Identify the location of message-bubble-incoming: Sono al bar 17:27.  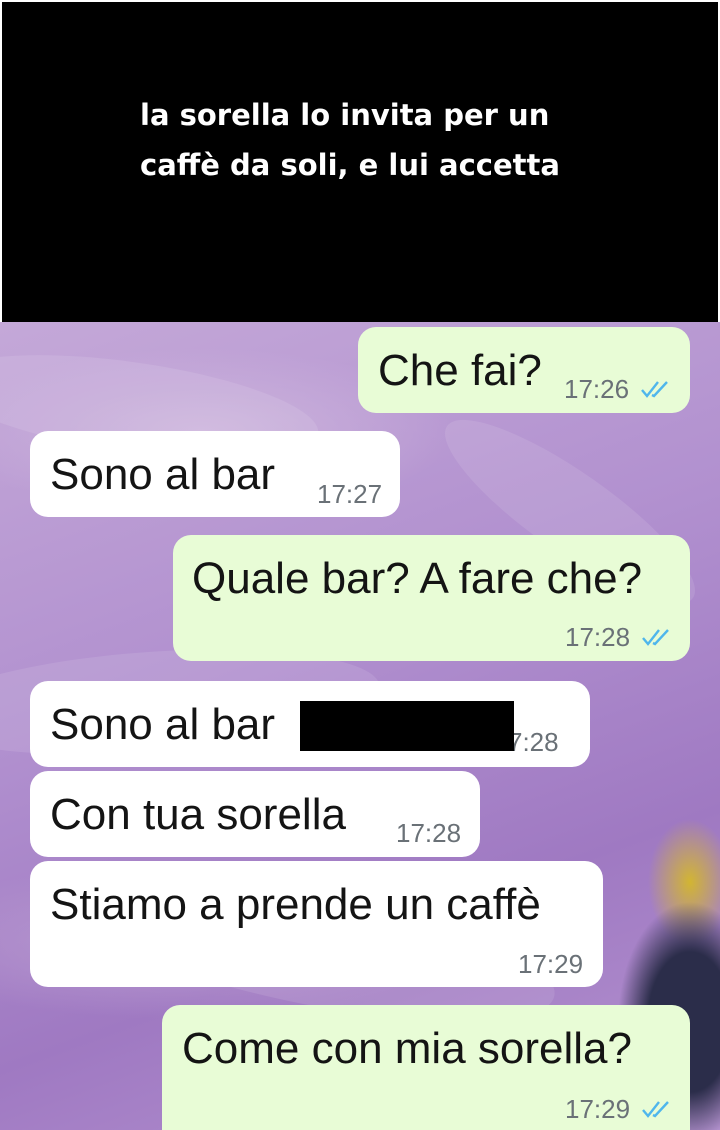
(215, 474).